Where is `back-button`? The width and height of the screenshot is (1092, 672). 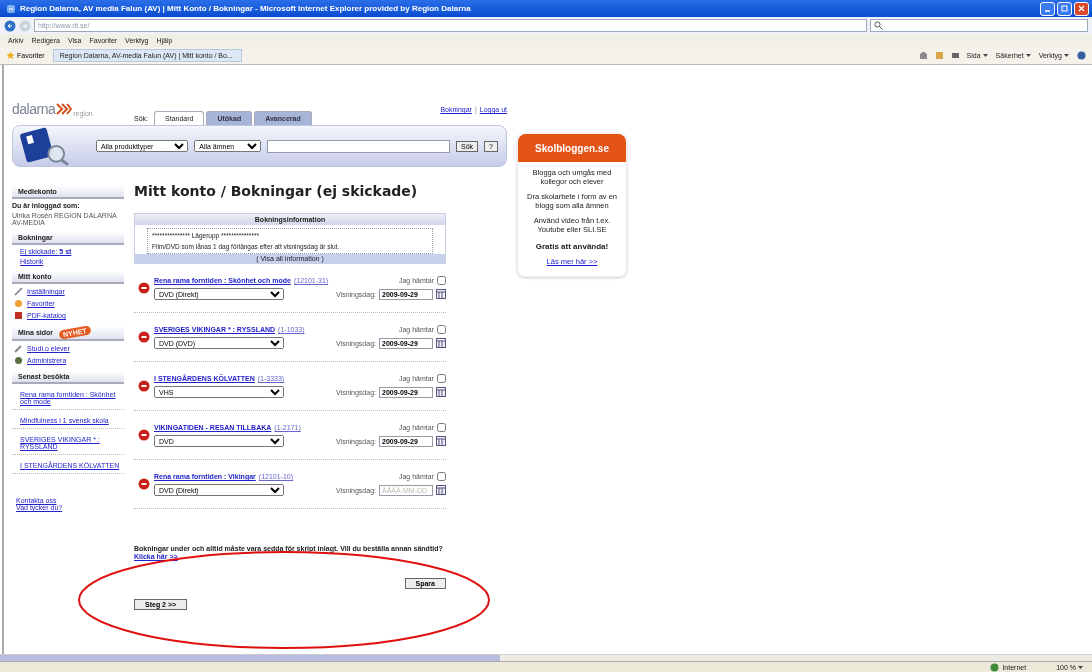 back-button is located at coordinates (10, 25).